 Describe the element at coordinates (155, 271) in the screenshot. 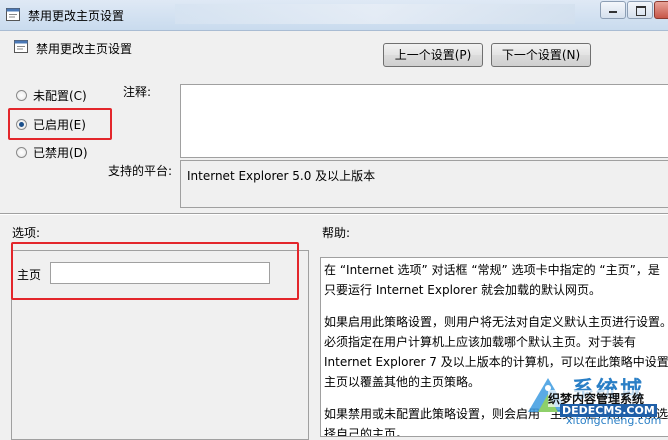

I see `highlight-box-home-page` at that location.